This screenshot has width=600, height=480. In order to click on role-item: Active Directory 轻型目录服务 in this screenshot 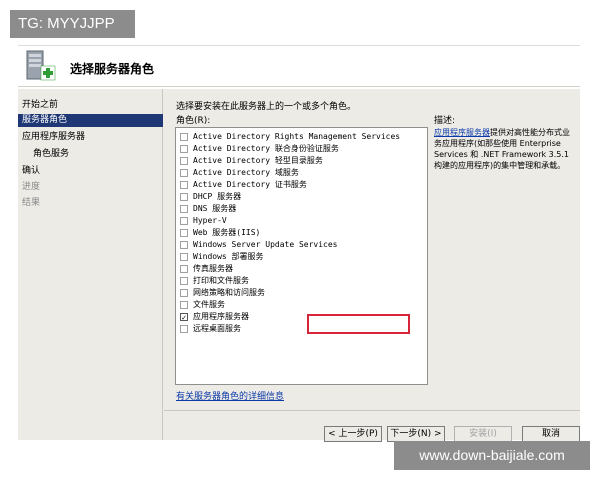, I will do `click(251, 161)`.